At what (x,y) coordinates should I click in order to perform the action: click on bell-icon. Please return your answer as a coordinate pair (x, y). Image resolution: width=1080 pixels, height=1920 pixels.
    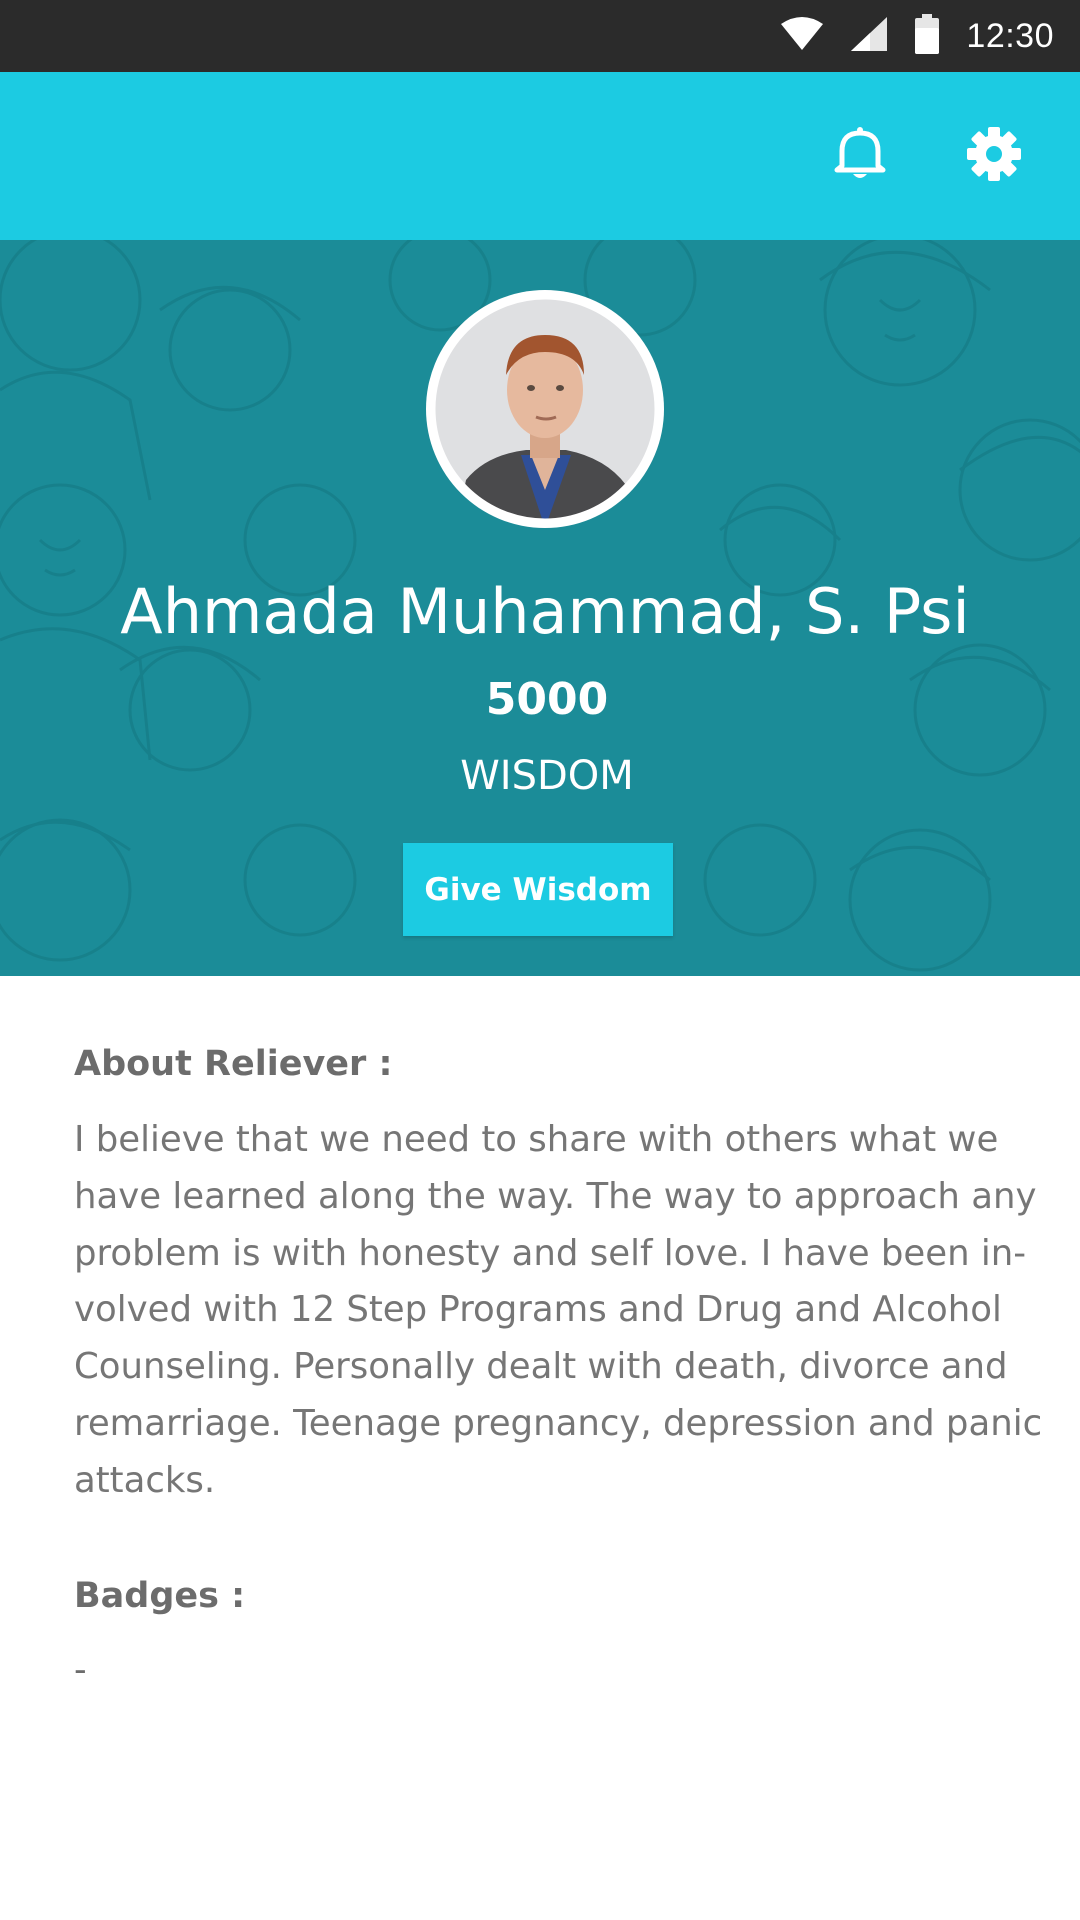
    Looking at the image, I should click on (860, 156).